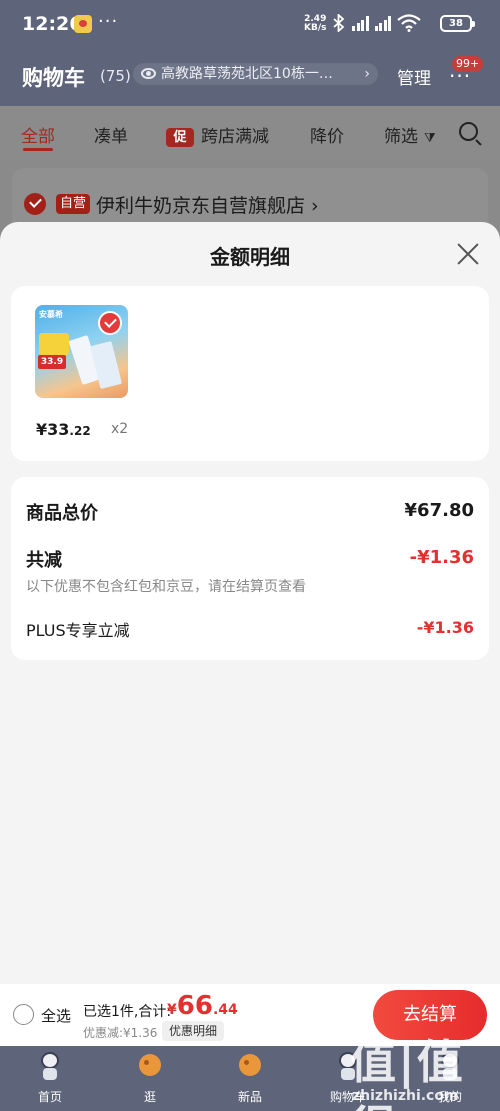 The image size is (500, 1111). I want to click on plus-discount-value: -¥1.36, so click(445, 627).